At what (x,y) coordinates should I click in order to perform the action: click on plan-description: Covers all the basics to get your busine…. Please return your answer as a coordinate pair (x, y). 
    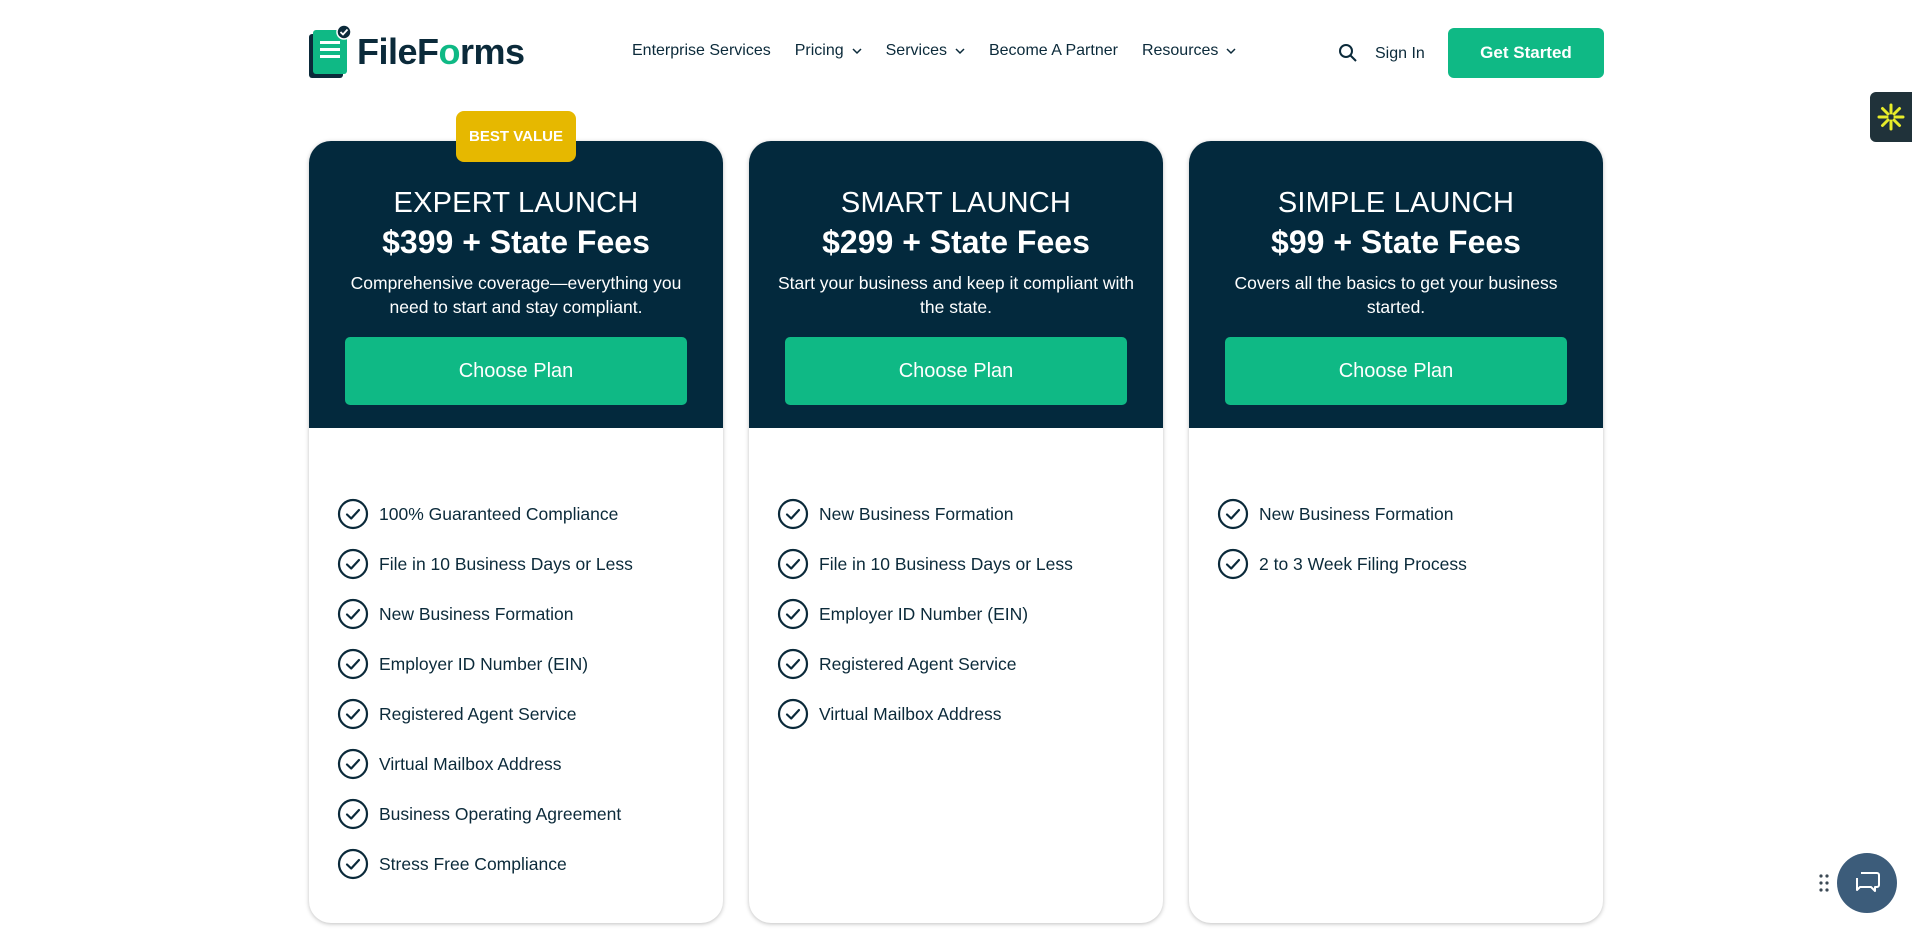
    Looking at the image, I should click on (1396, 295).